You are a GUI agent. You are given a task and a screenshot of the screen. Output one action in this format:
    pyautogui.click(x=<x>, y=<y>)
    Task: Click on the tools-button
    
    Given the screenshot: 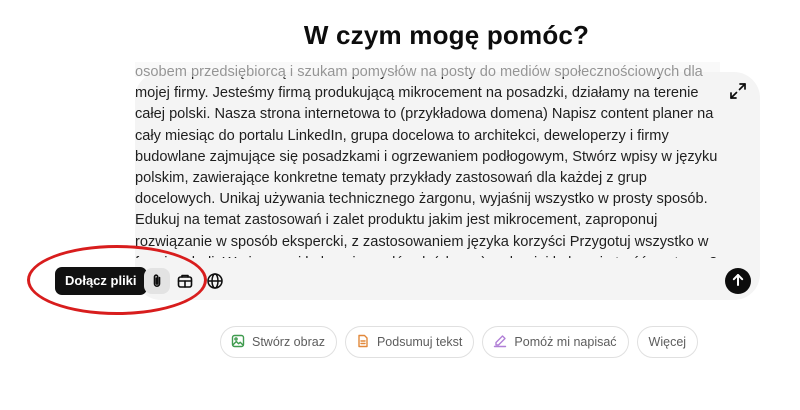 What is the action you would take?
    pyautogui.click(x=185, y=281)
    